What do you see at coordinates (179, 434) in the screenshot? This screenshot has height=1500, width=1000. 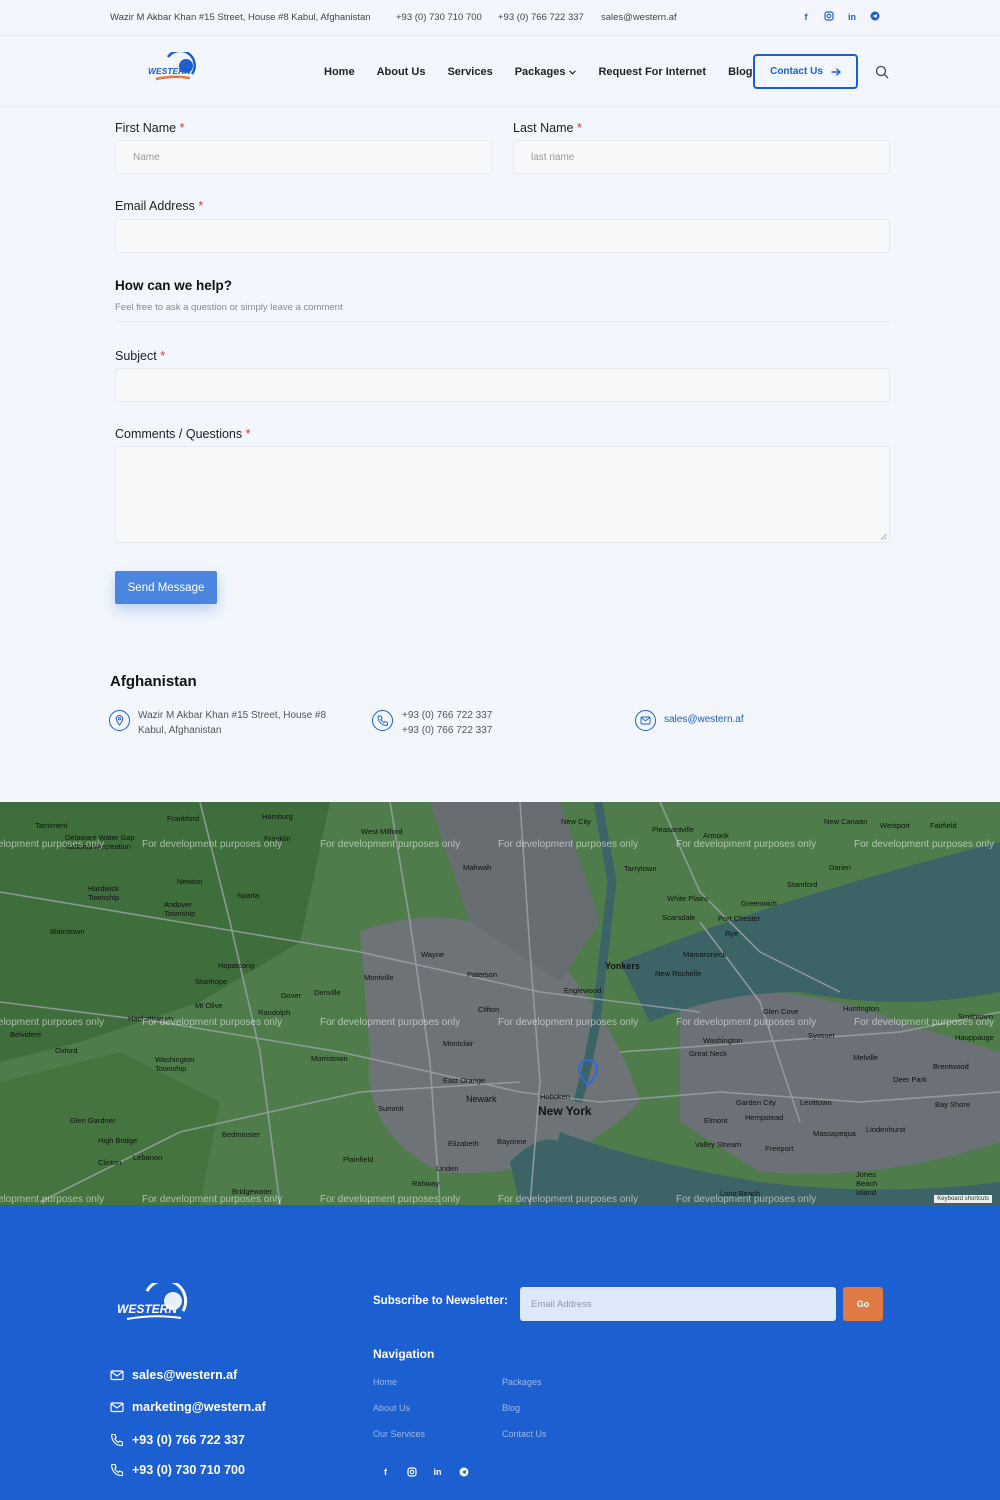 I see `comments-label-text: Comments / Questions` at bounding box center [179, 434].